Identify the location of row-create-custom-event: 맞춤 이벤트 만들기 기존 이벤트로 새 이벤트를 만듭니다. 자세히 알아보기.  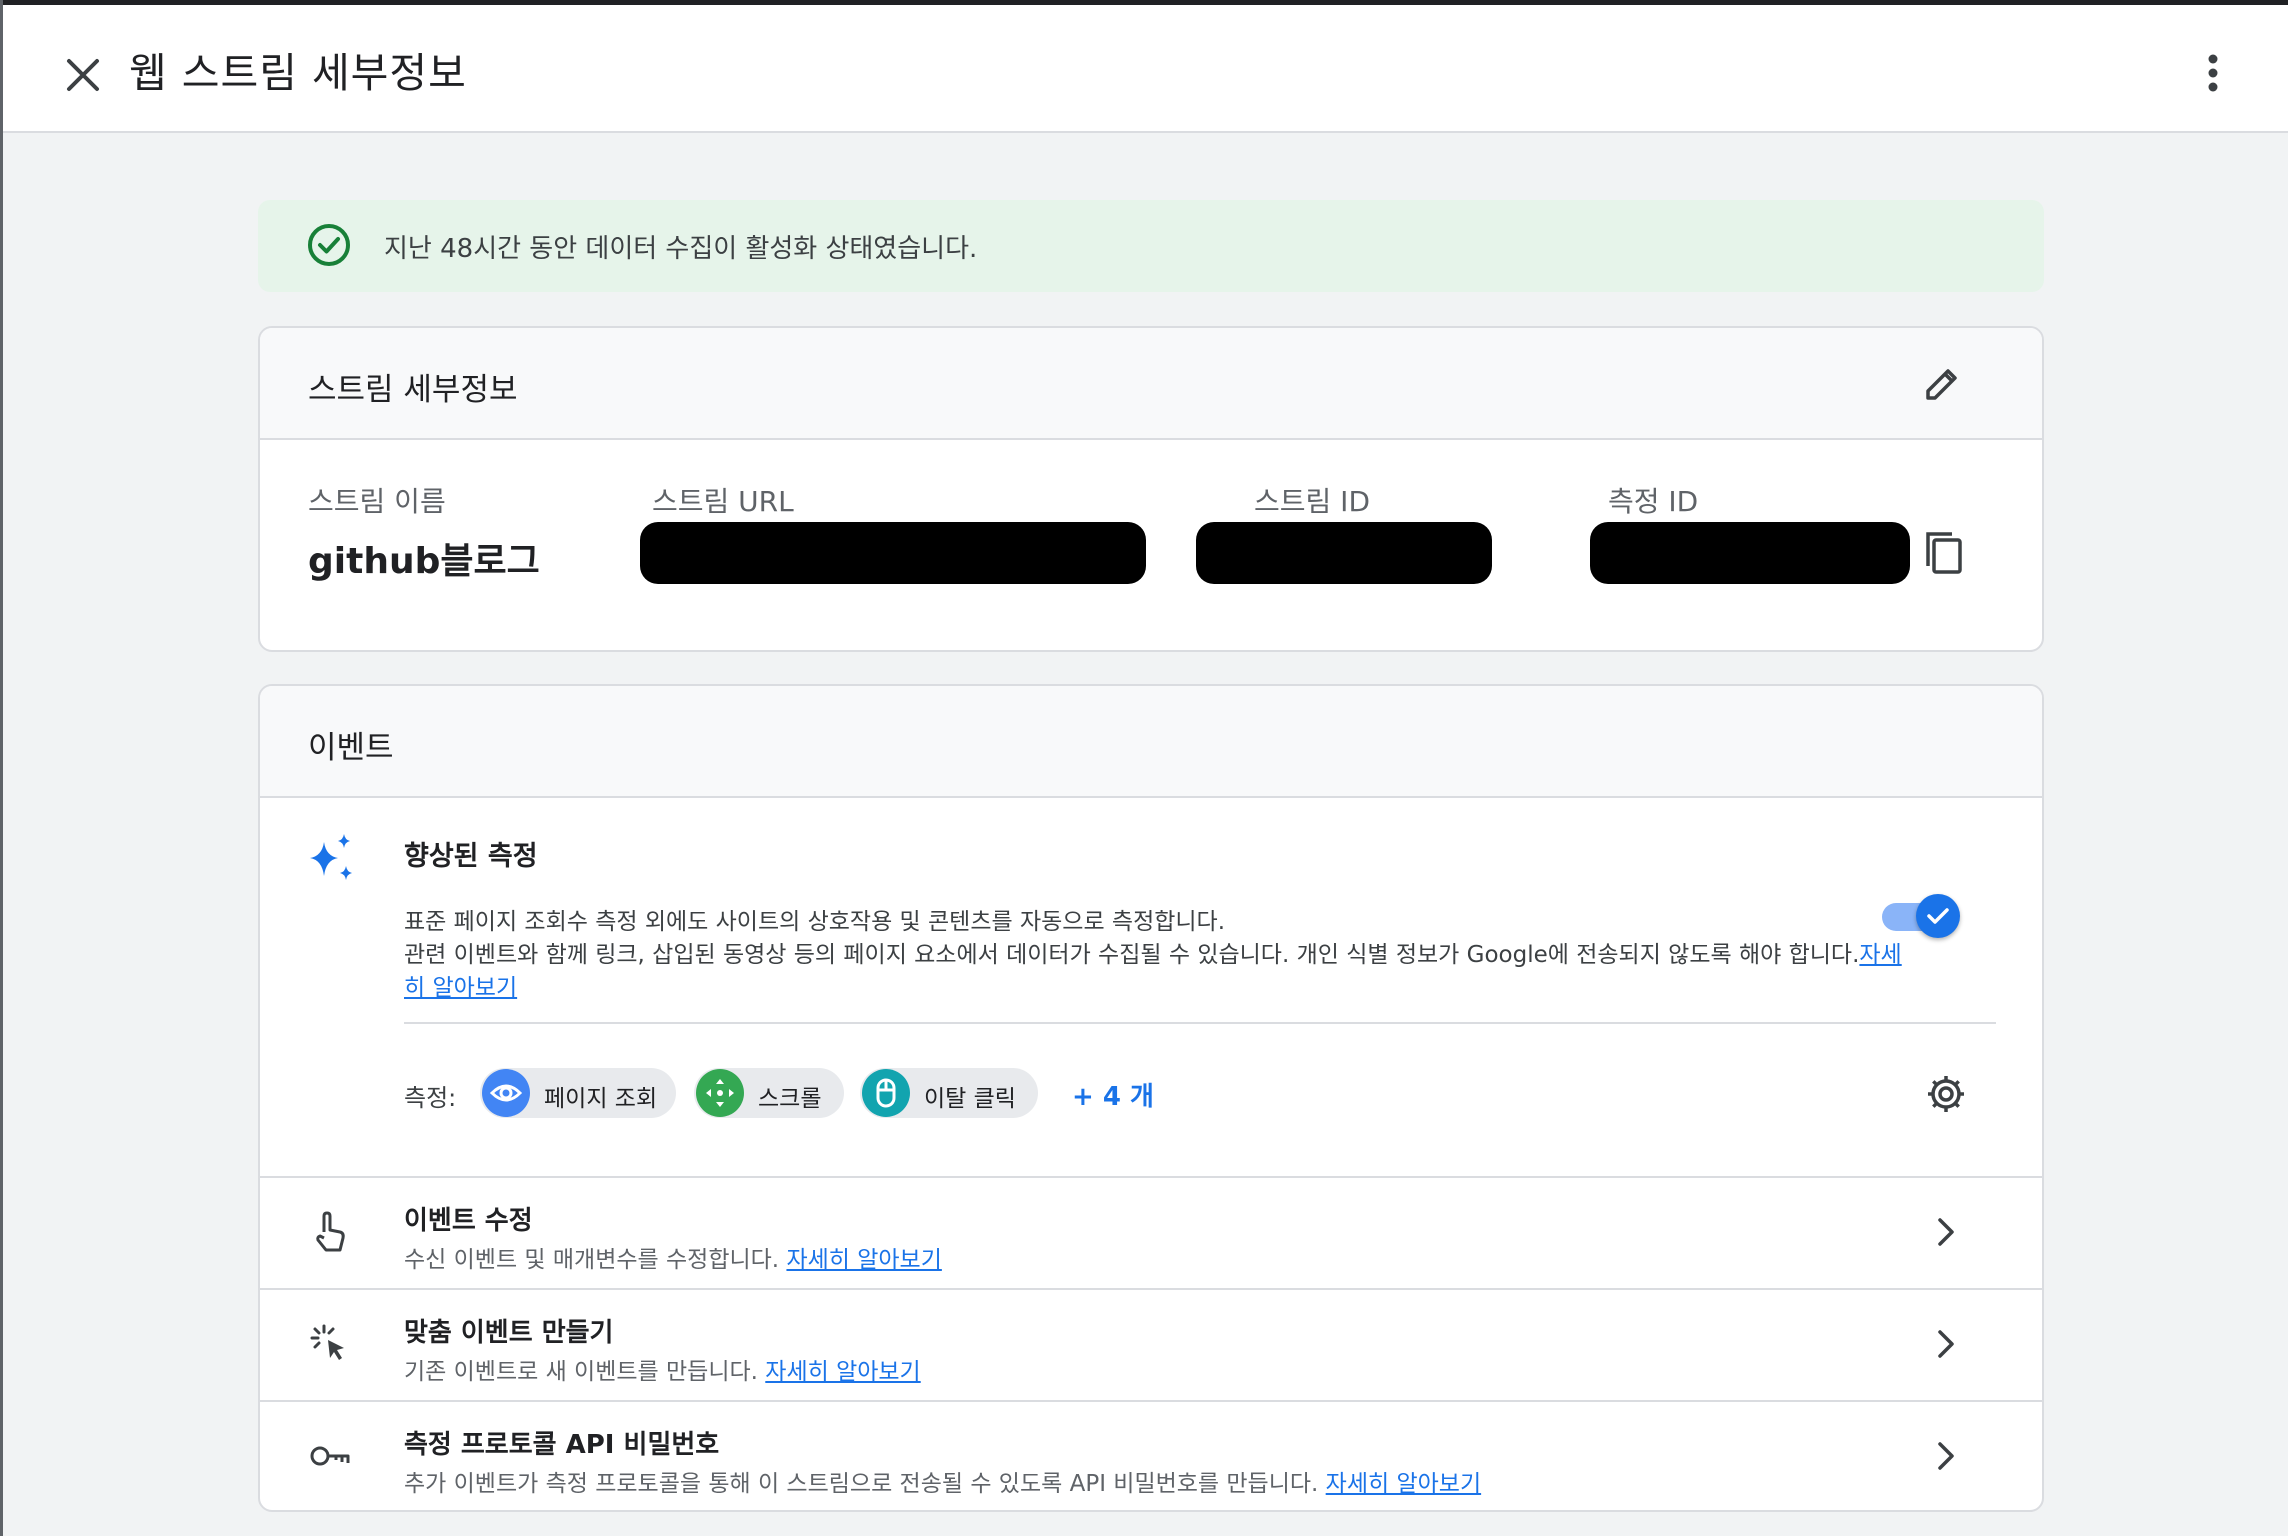
(1151, 1344).